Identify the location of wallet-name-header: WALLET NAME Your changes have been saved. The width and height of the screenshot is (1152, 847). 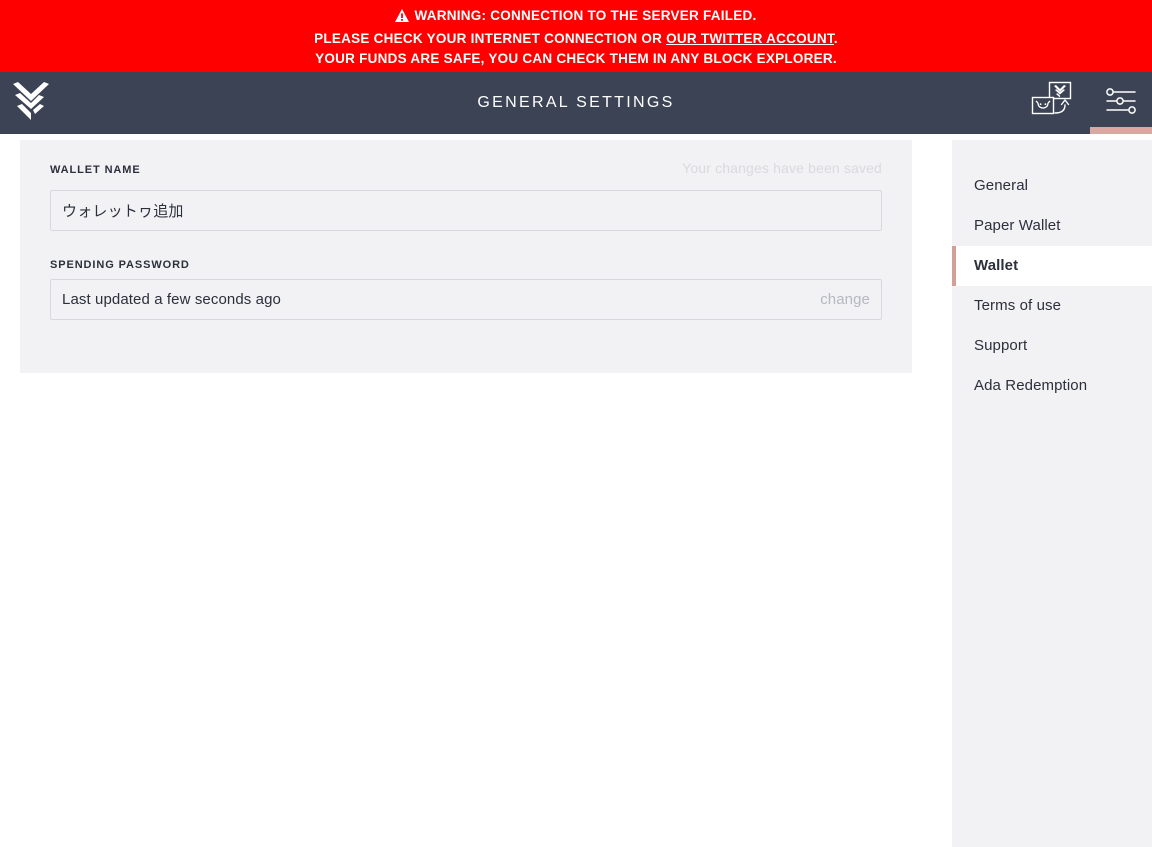
(466, 171).